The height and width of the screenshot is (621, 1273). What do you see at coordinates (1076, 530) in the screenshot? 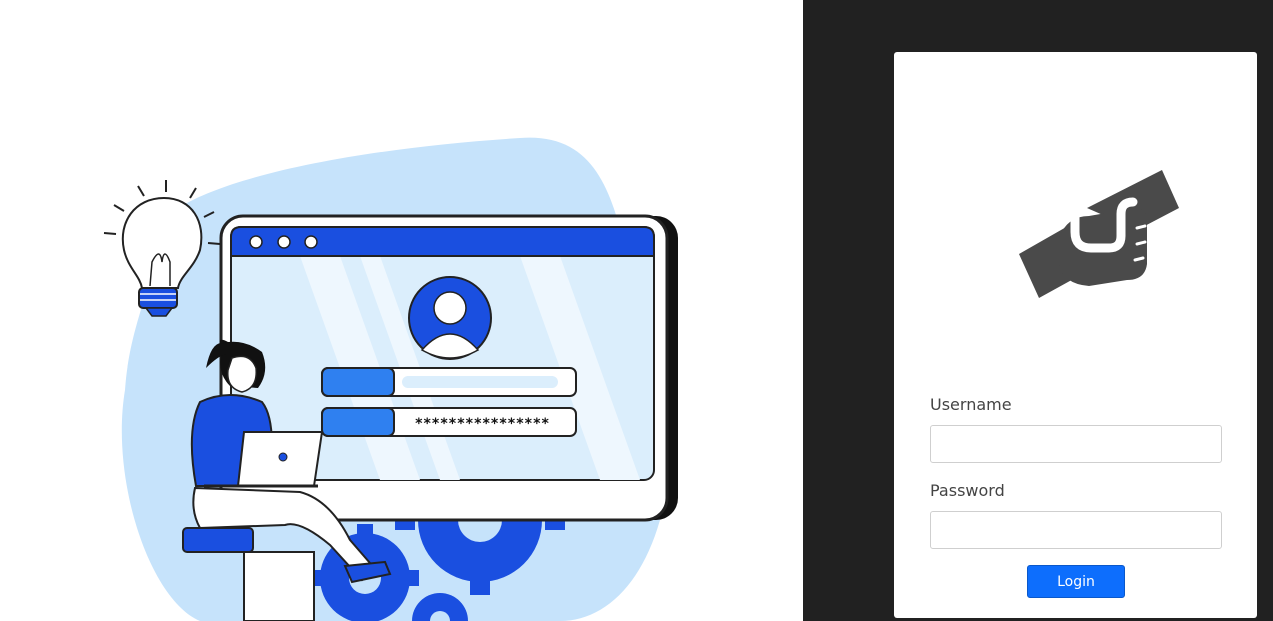
I see `password-input` at bounding box center [1076, 530].